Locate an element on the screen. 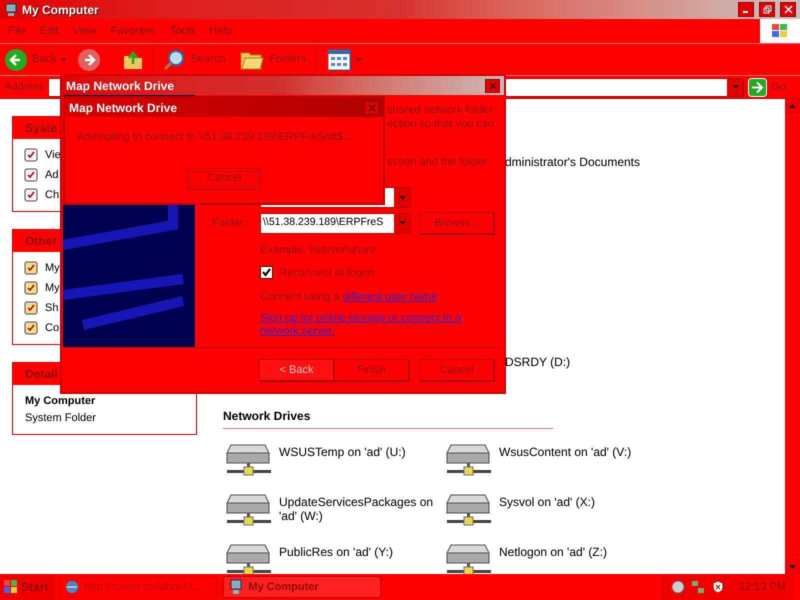 The height and width of the screenshot is (600, 800). drive-label: Sysvol on 'ad' (X:) is located at coordinates (579, 502).